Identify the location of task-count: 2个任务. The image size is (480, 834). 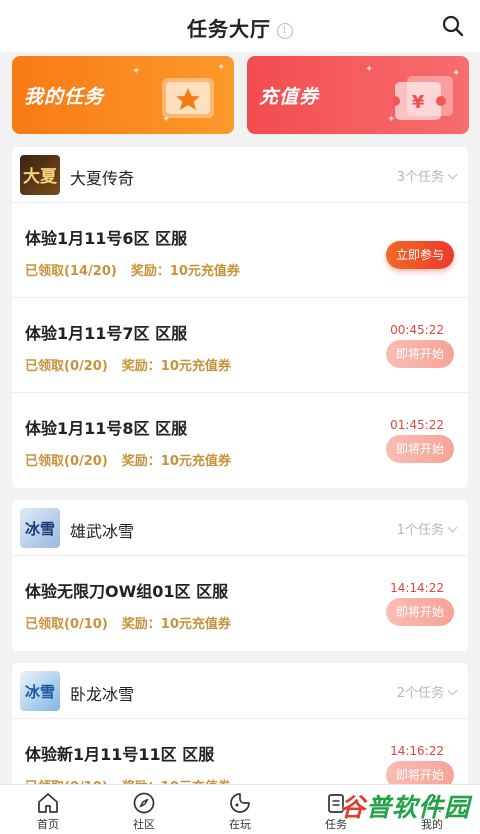
(427, 691).